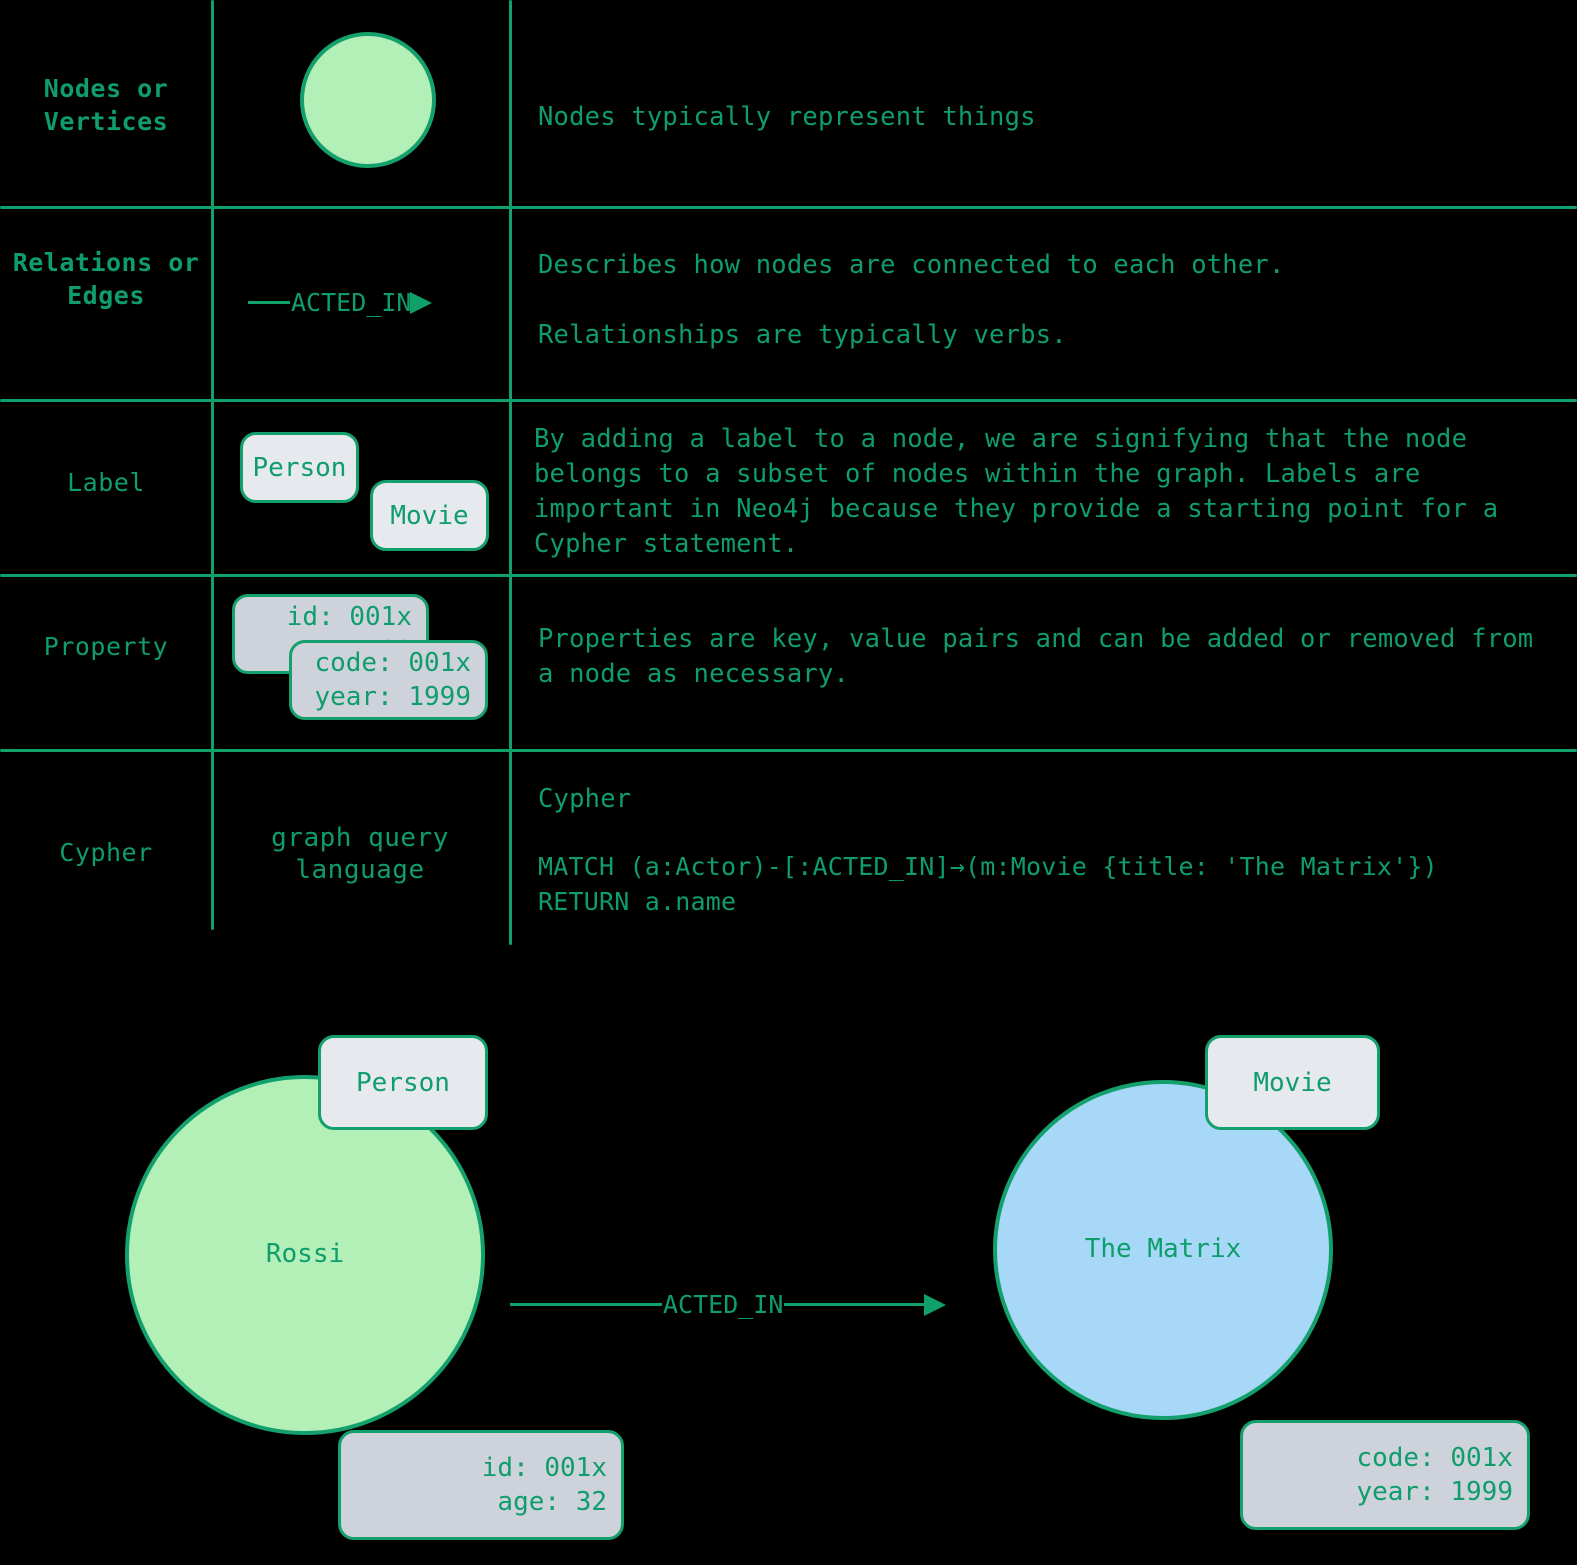 This screenshot has width=1577, height=1565. Describe the element at coordinates (269, 302) in the screenshot. I see `arrow-shaft` at that location.